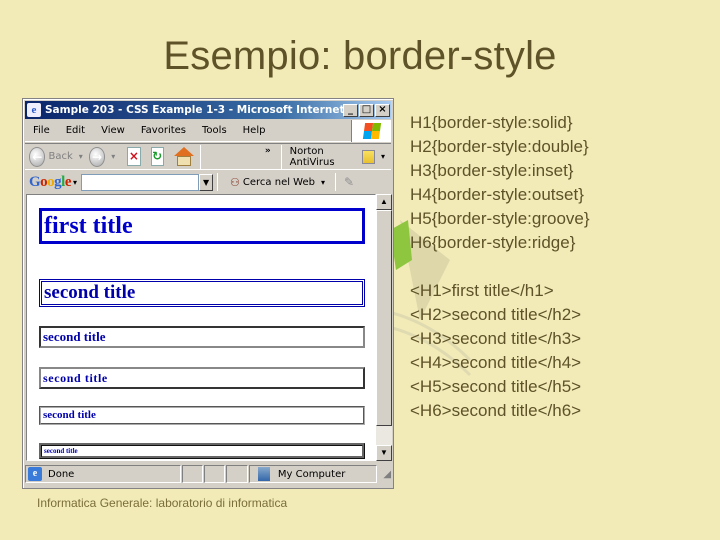 This screenshot has width=720, height=540. What do you see at coordinates (157, 156) in the screenshot?
I see `refresh-icon: ↻` at bounding box center [157, 156].